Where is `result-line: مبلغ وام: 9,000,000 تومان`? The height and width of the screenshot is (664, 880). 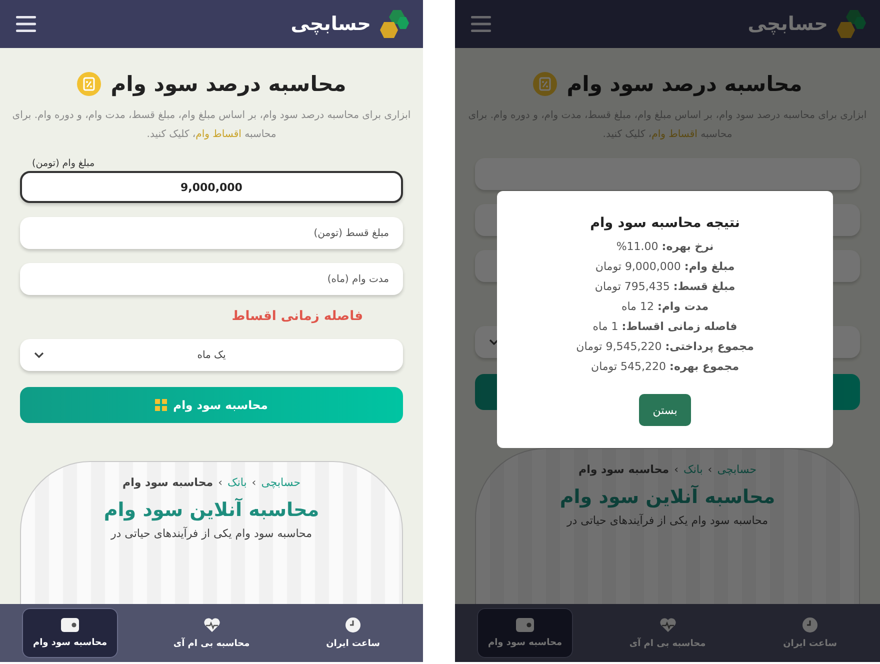 result-line: مبلغ وام: 9,000,000 تومان is located at coordinates (665, 266).